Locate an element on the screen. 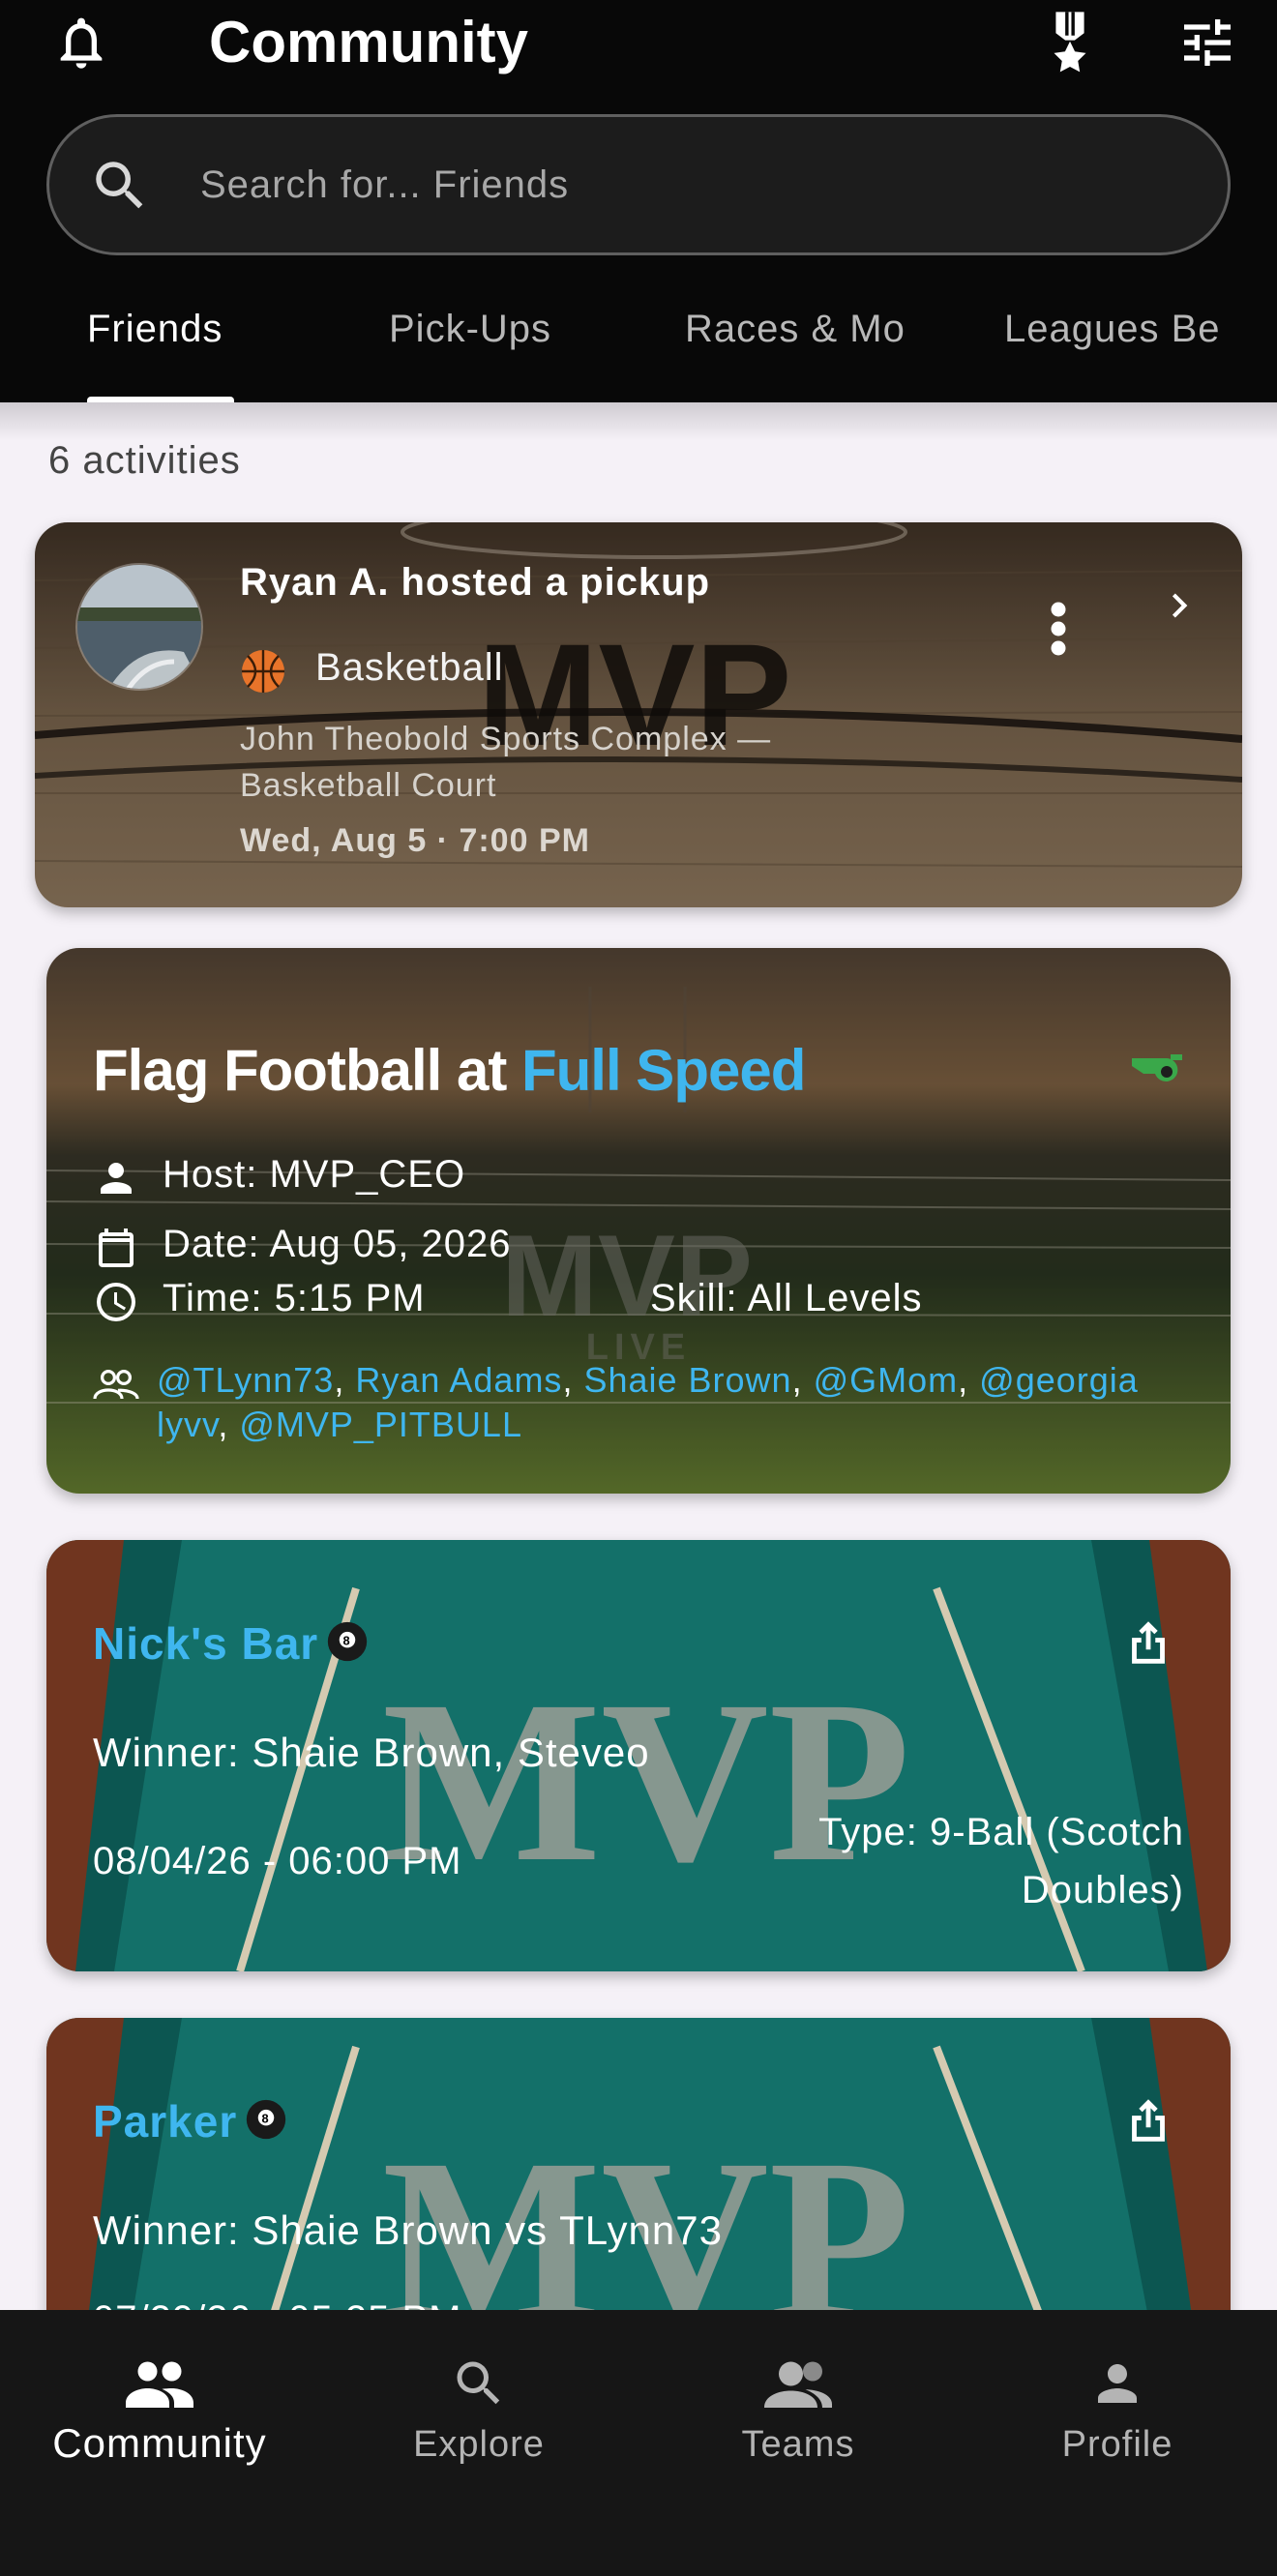 The height and width of the screenshot is (2576, 1277). event-date: Date: Aug 05, 2026 is located at coordinates (337, 1244).